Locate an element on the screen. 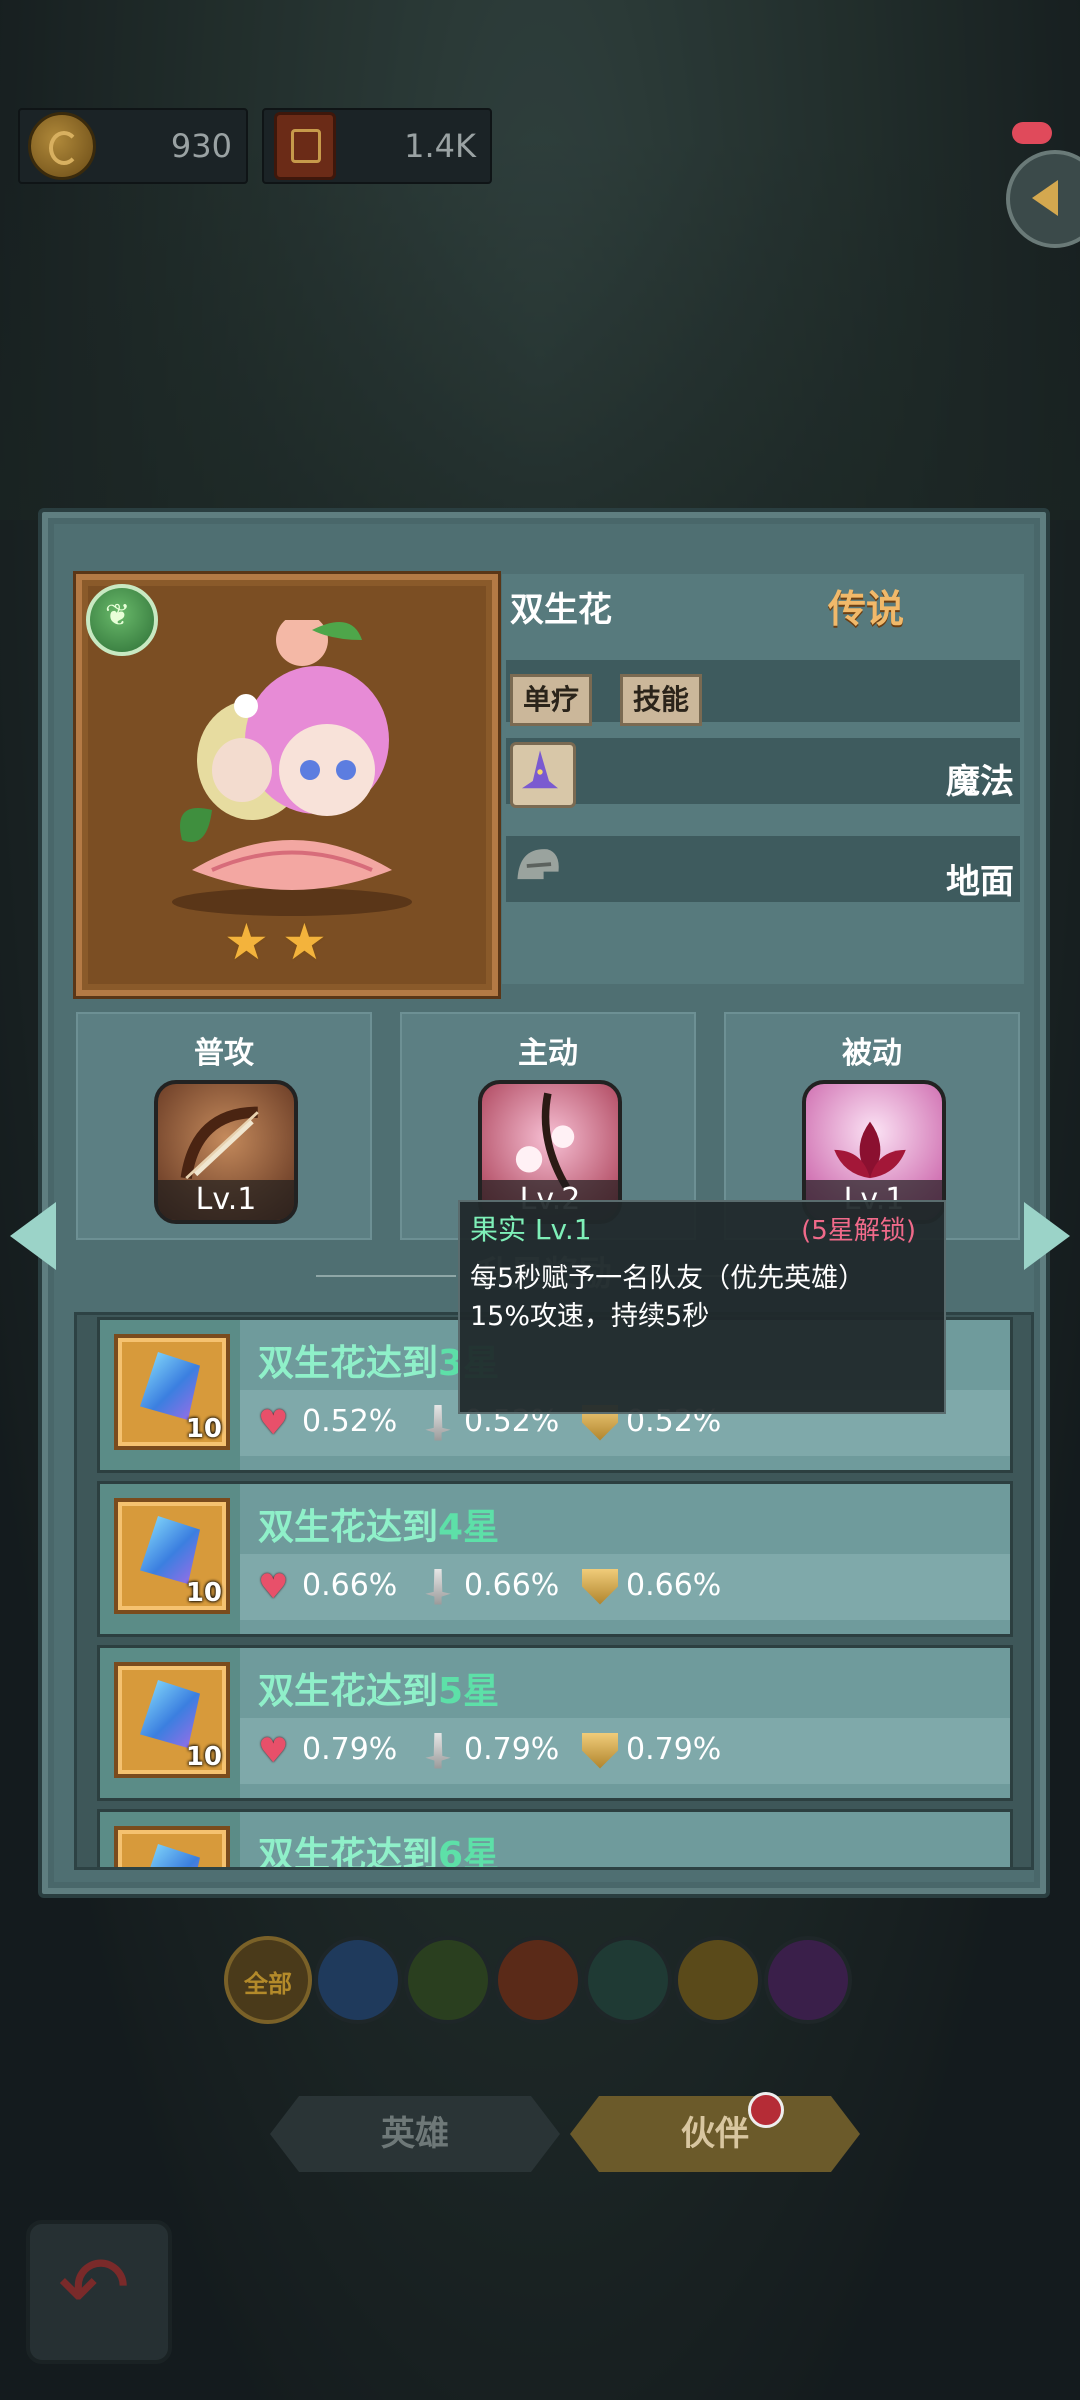  reward-item: 10 双生花达到5星 ♥ 0.79% 0.79% 0.79% is located at coordinates (555, 1723).